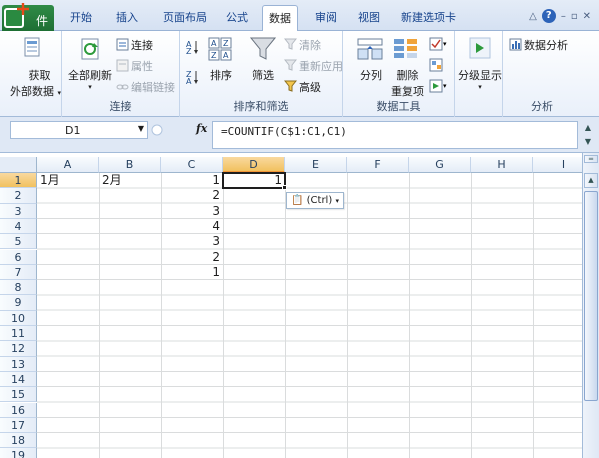  What do you see at coordinates (502, 165) in the screenshot?
I see `column-header-h: H` at bounding box center [502, 165].